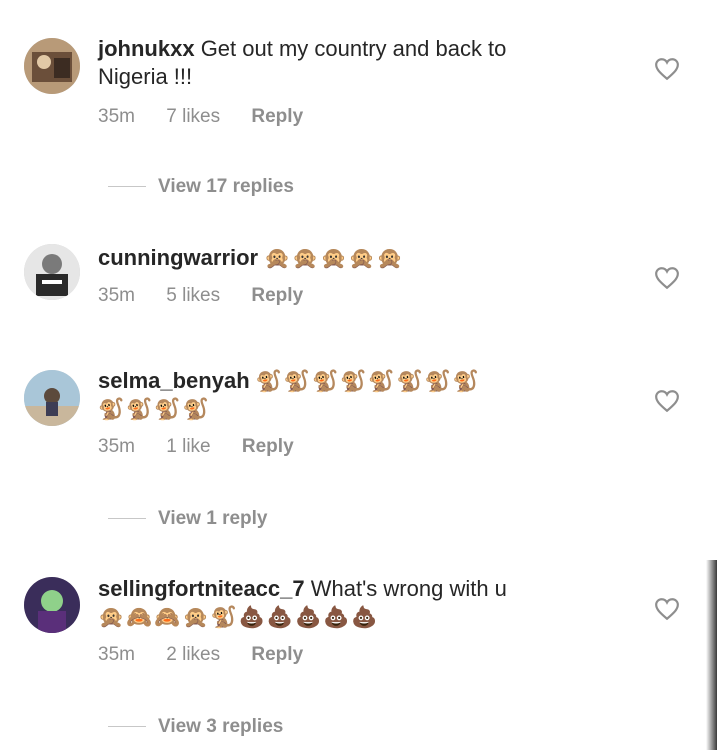  Describe the element at coordinates (145, 76) in the screenshot. I see `comment-text-line2: Nigeria !!!` at that location.